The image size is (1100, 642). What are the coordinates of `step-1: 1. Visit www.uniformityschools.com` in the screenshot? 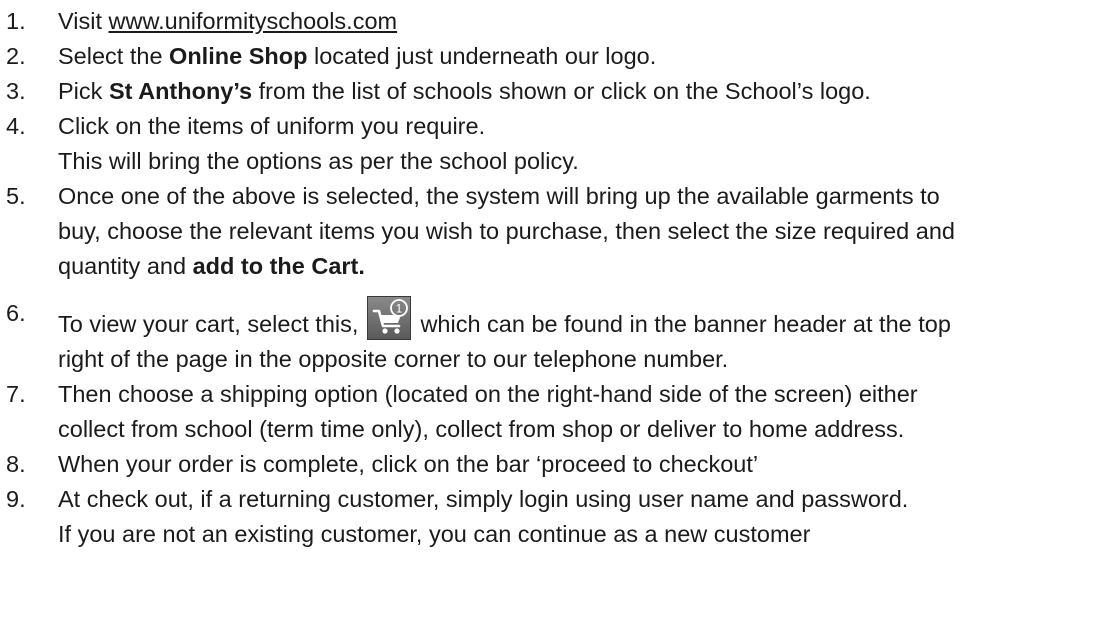 It's located at (550, 21).